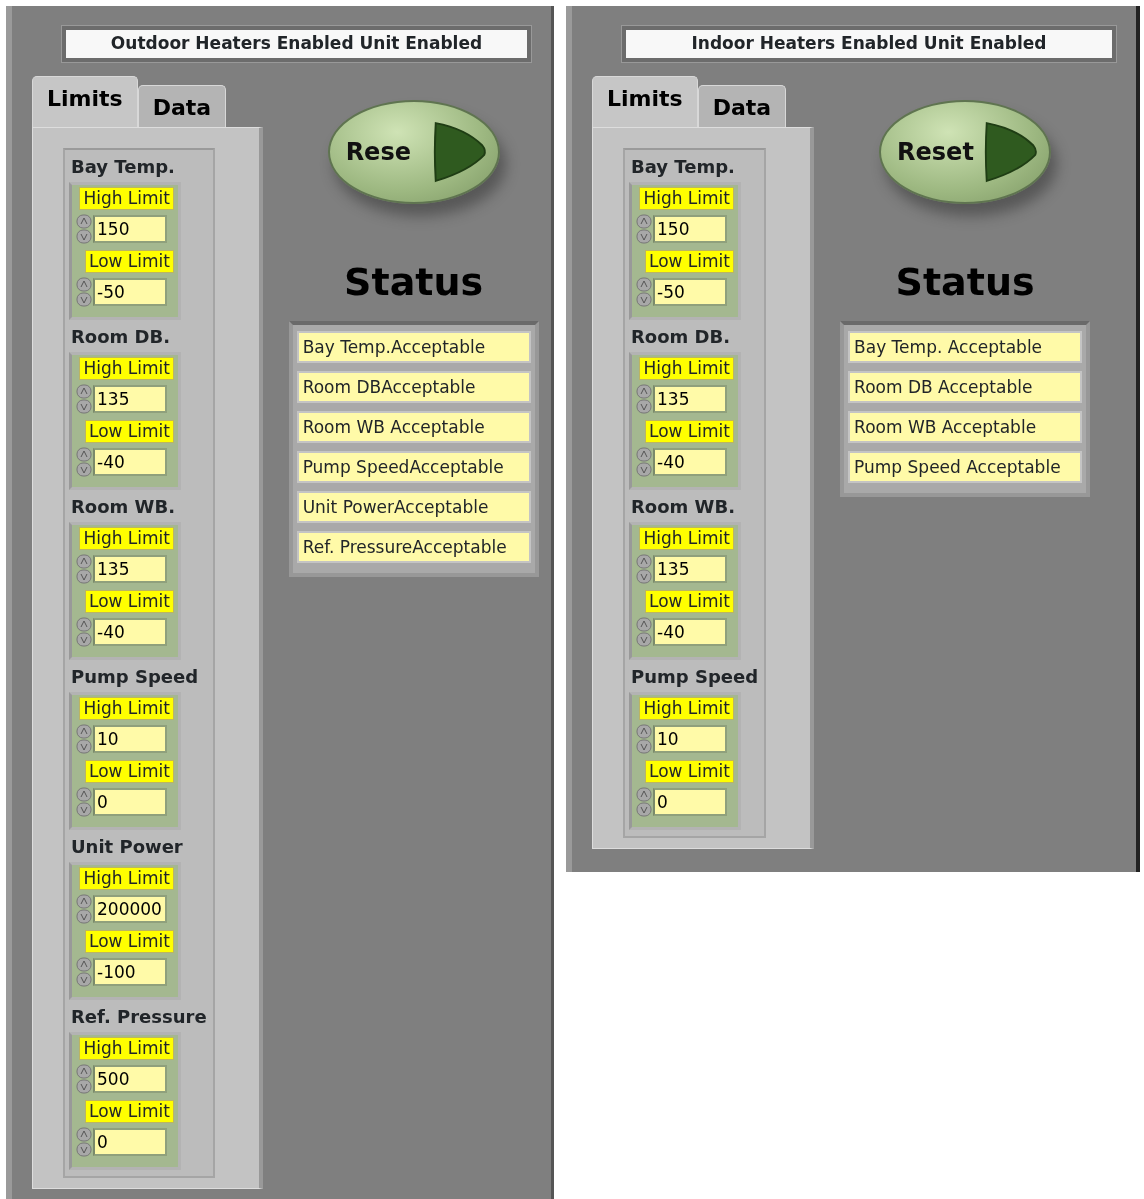 The height and width of the screenshot is (1199, 1144). I want to click on status-item: Room DBAcceptable, so click(413, 386).